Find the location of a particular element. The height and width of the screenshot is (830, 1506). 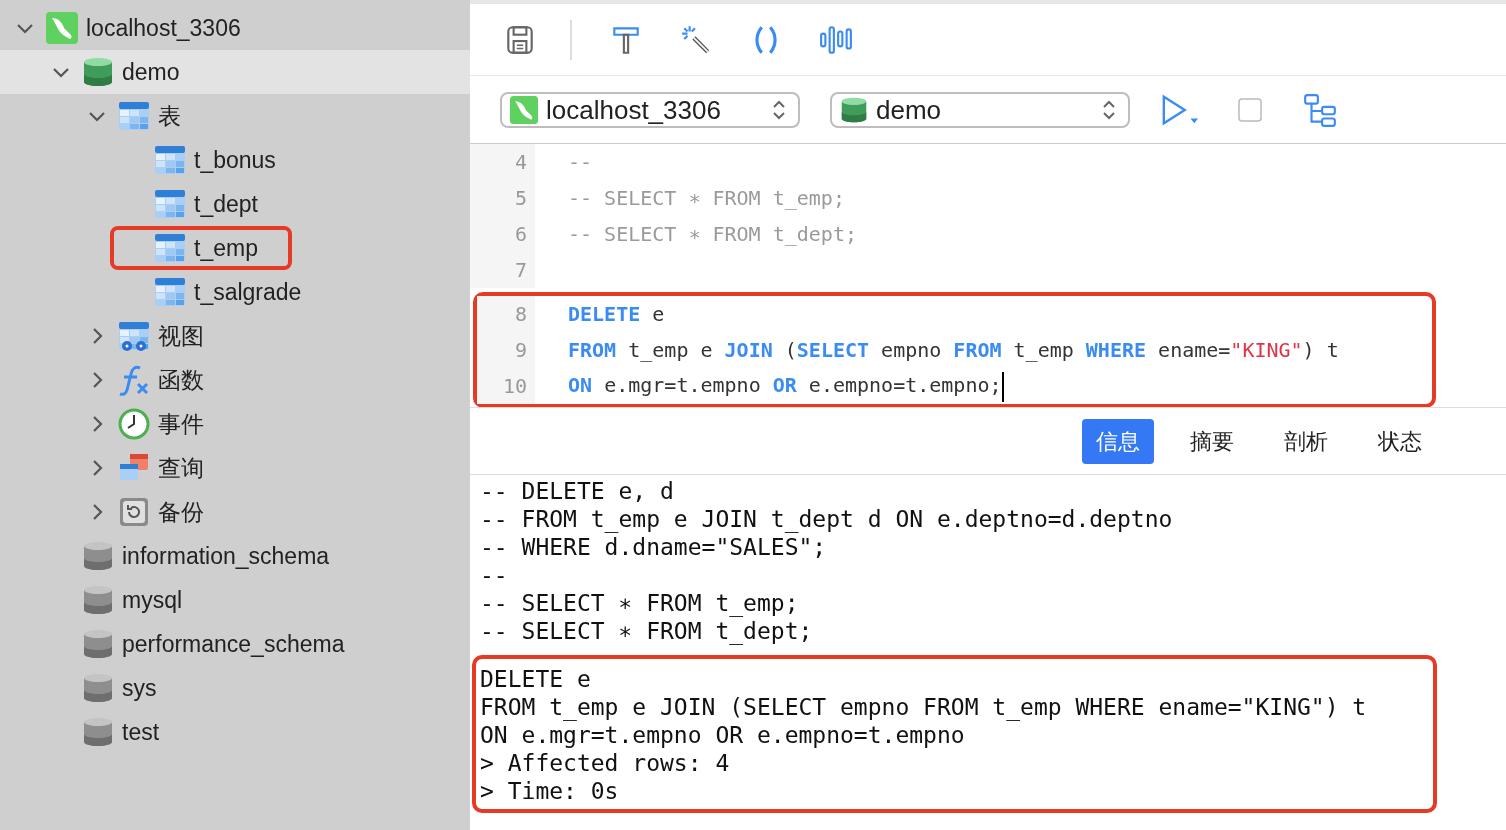

function-icon is located at coordinates (134, 380).